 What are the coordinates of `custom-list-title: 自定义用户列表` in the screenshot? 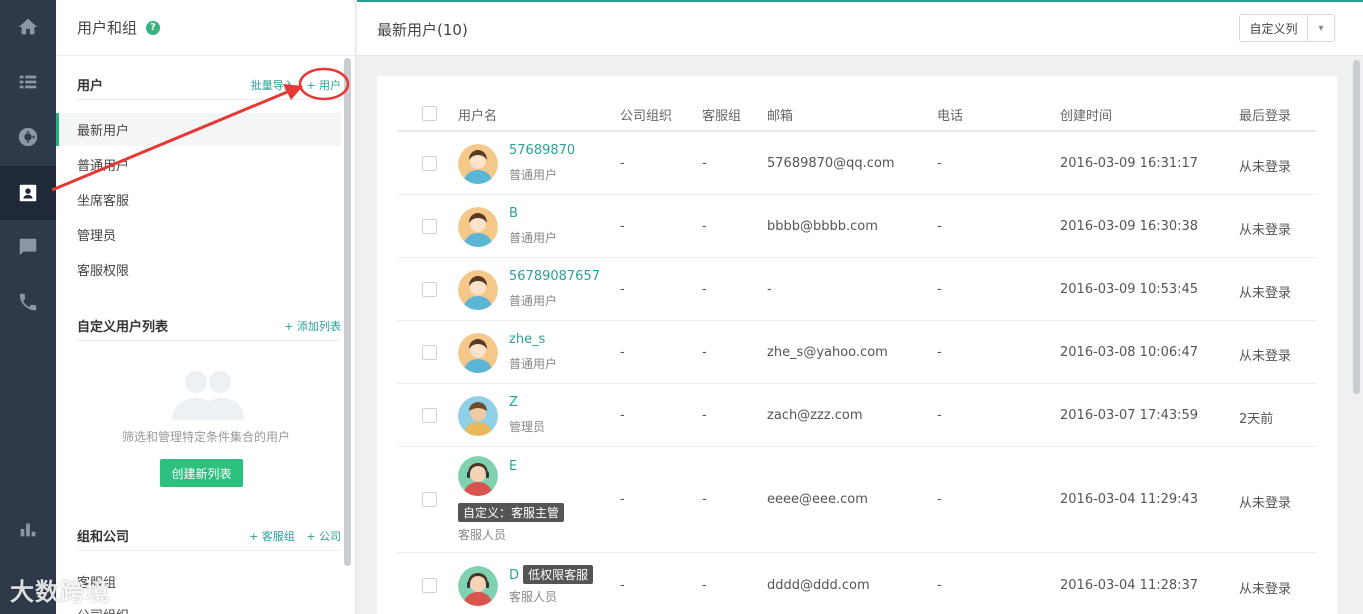 It's located at (123, 327).